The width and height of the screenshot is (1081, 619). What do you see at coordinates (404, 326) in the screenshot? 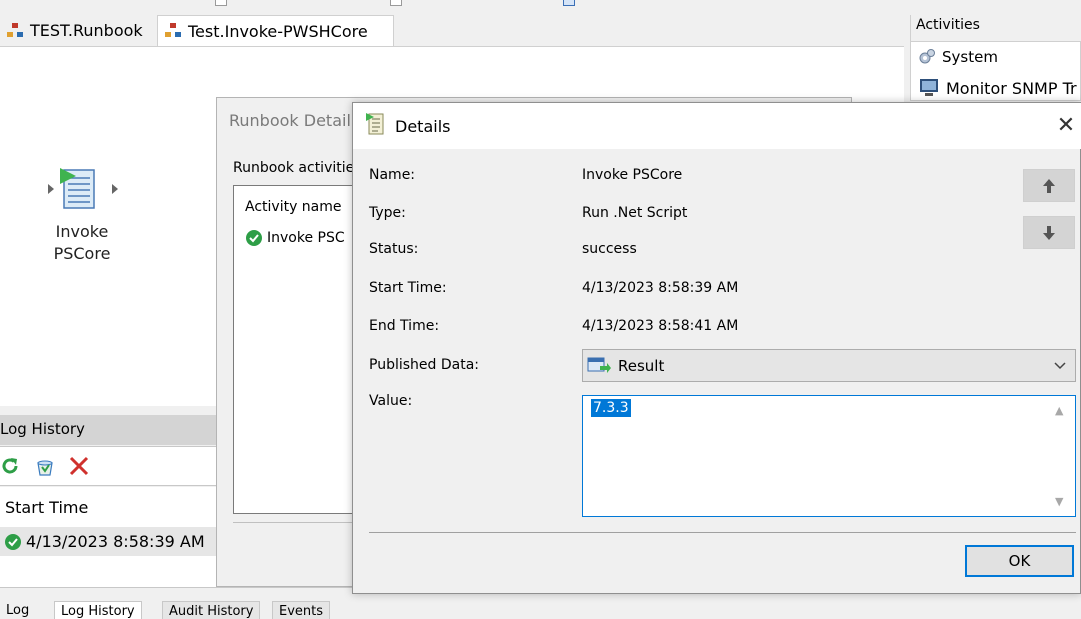
I see `end-time-label: End Time:` at bounding box center [404, 326].